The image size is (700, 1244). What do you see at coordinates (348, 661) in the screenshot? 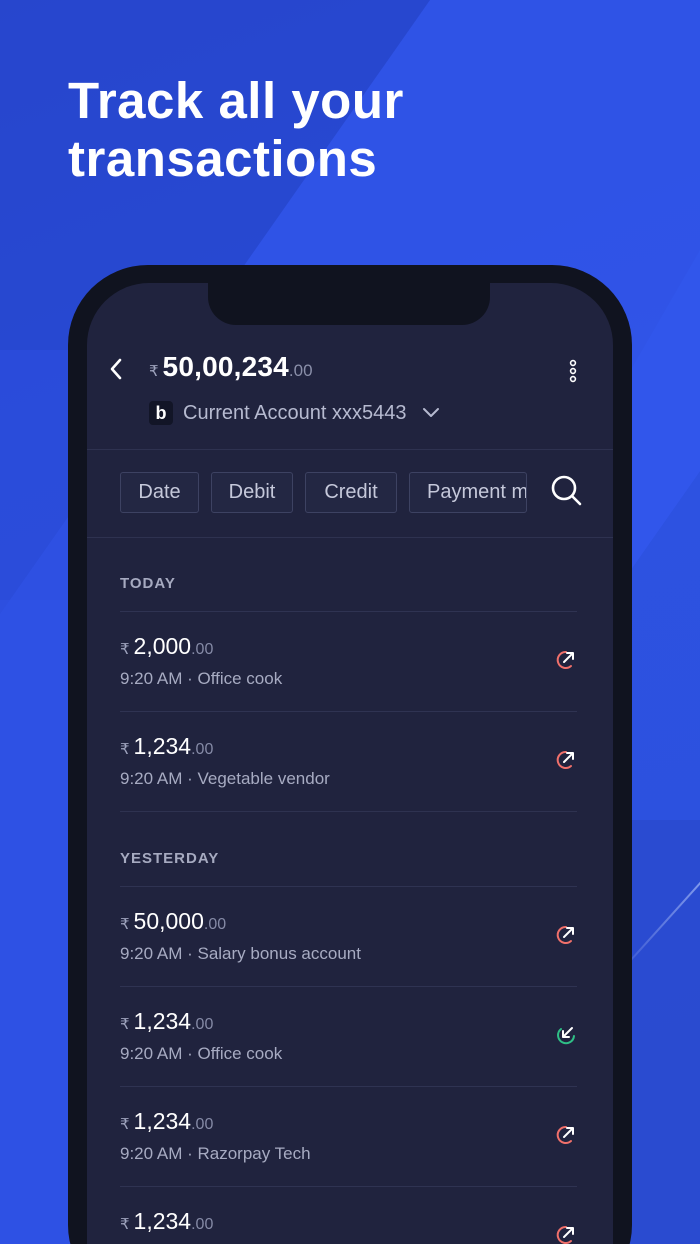
I see `transaction-row: ₹2,000.00 9:20 AM · Office cook` at bounding box center [348, 661].